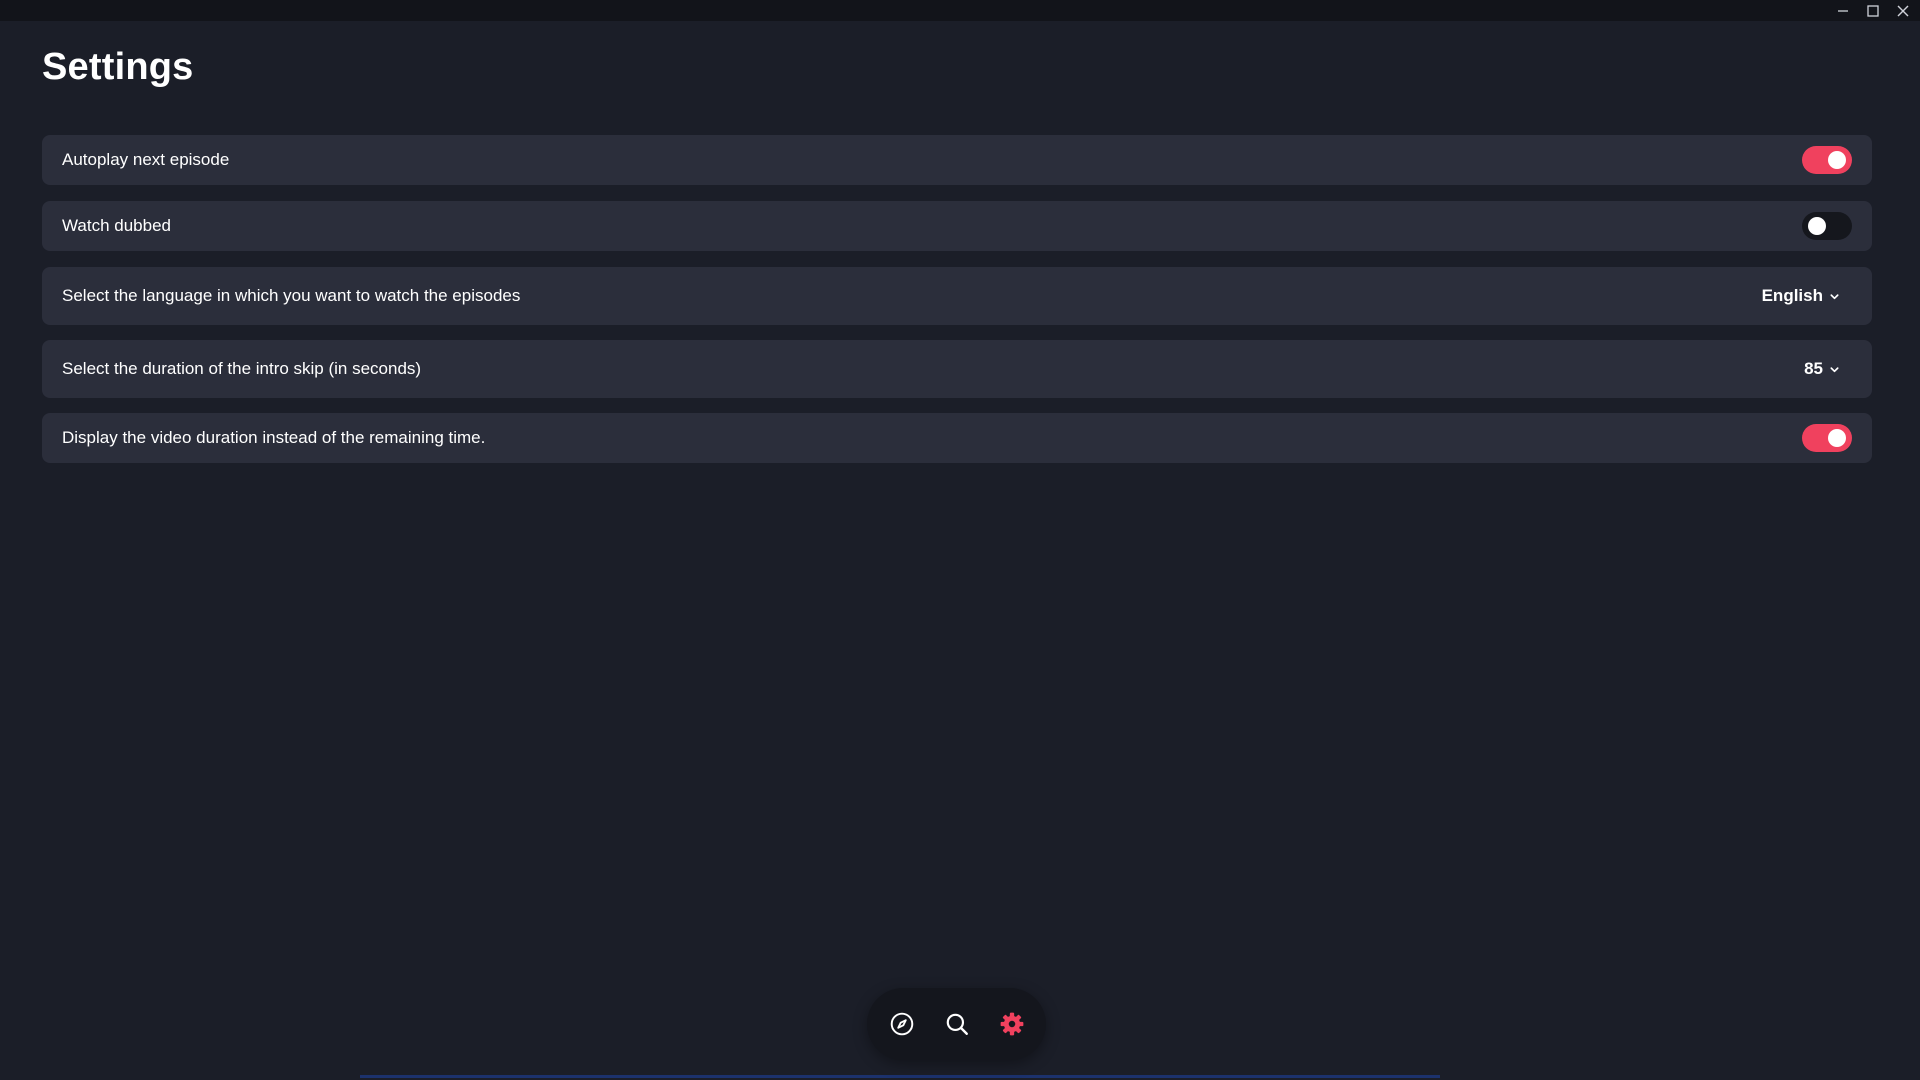  I want to click on close-icon, so click(1903, 10).